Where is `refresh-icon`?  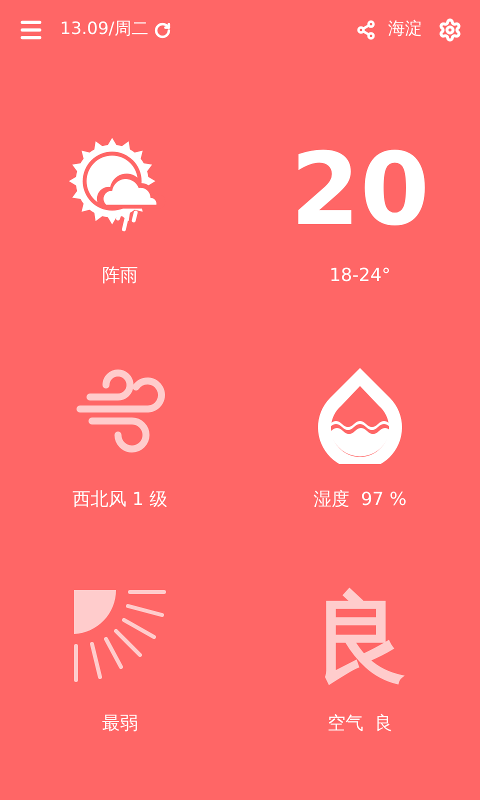 refresh-icon is located at coordinates (163, 30).